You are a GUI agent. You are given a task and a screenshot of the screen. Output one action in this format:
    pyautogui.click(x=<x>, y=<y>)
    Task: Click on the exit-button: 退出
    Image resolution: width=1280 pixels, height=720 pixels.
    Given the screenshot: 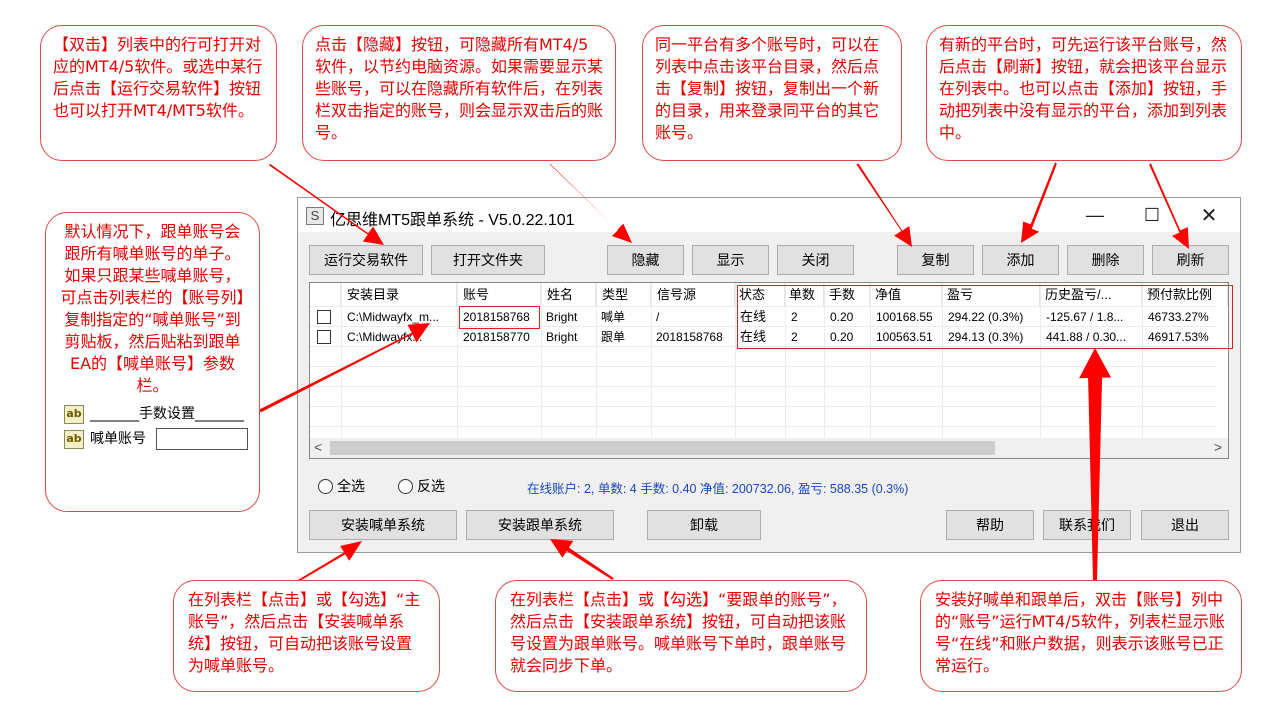 What is the action you would take?
    pyautogui.click(x=1185, y=525)
    